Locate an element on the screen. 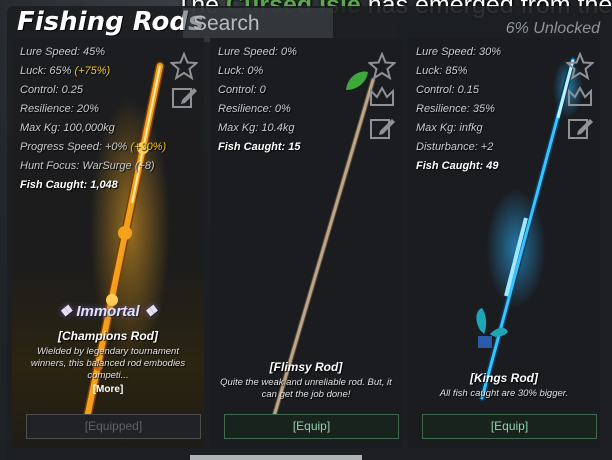 The width and height of the screenshot is (612, 460). stat-control: Control: 0 is located at coordinates (242, 90).